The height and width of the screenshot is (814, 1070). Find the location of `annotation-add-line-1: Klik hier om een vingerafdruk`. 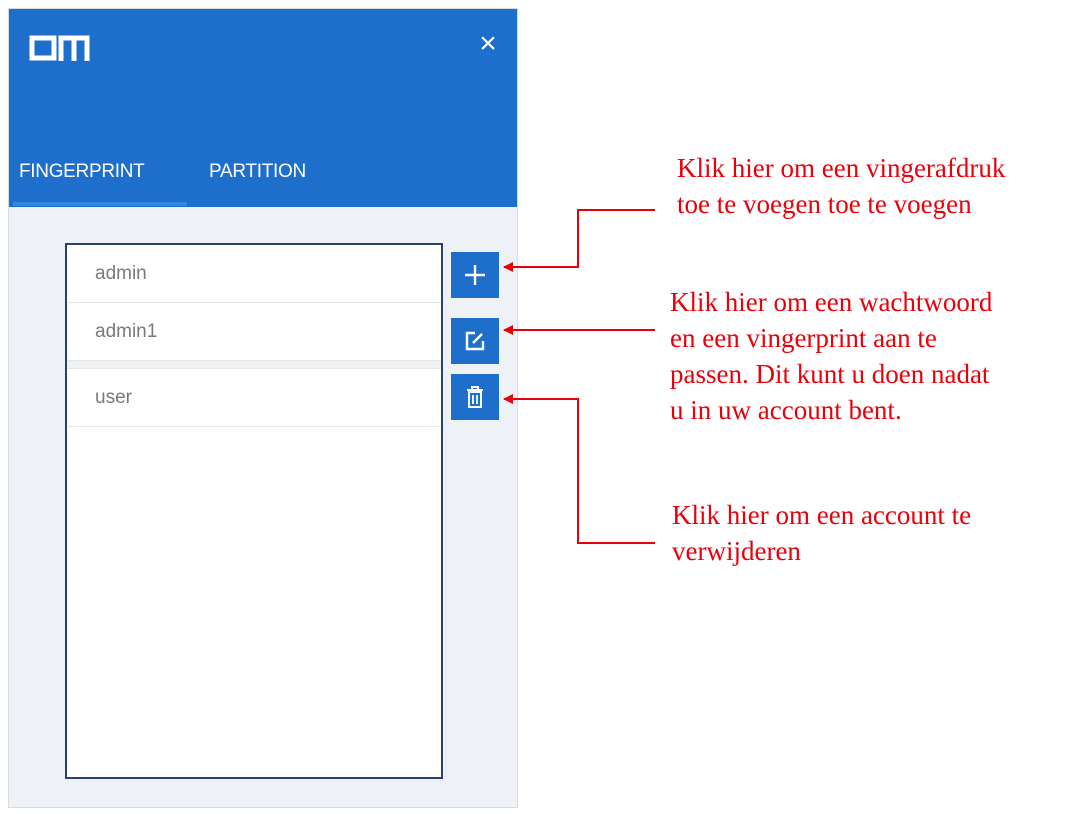

annotation-add-line-1: Klik hier om een vingerafdruk is located at coordinates (841, 168).